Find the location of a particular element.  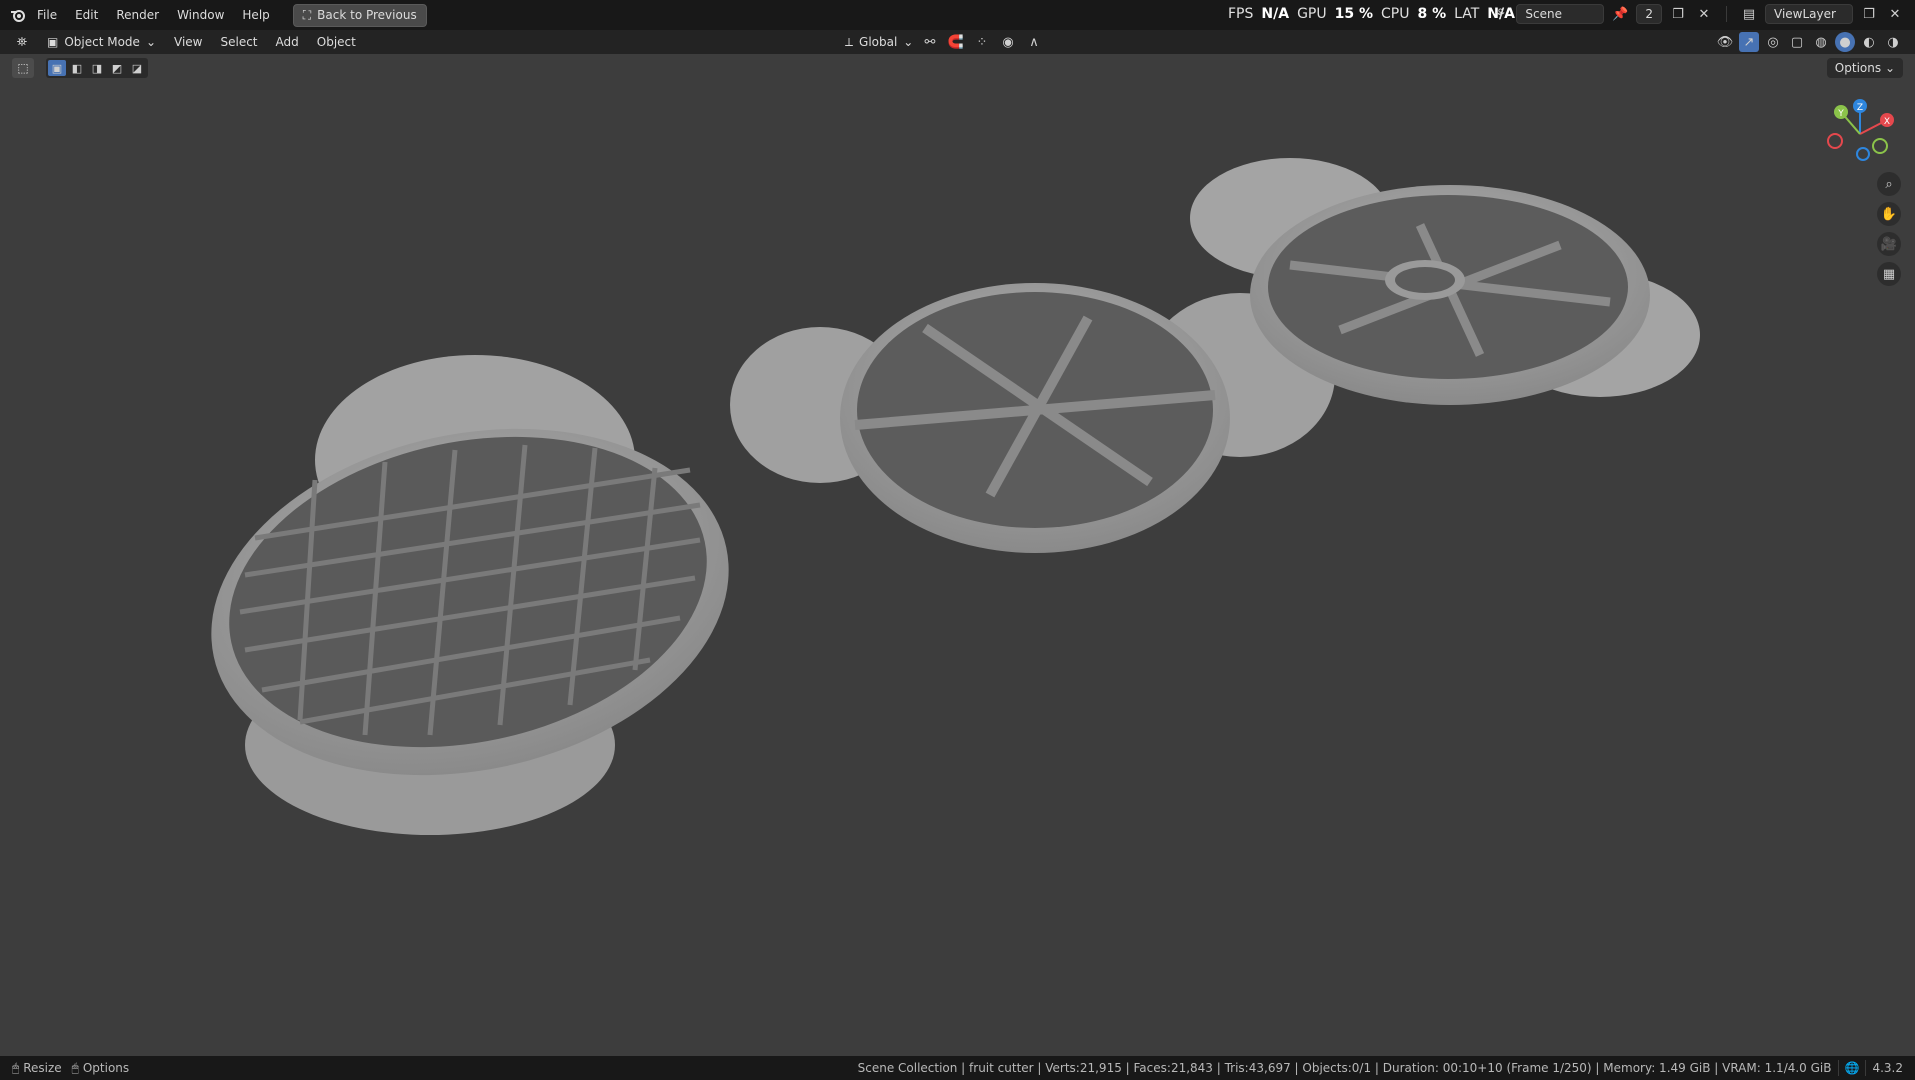

mode-dropdown: ▣ Object Mode ⌄ is located at coordinates (101, 42).